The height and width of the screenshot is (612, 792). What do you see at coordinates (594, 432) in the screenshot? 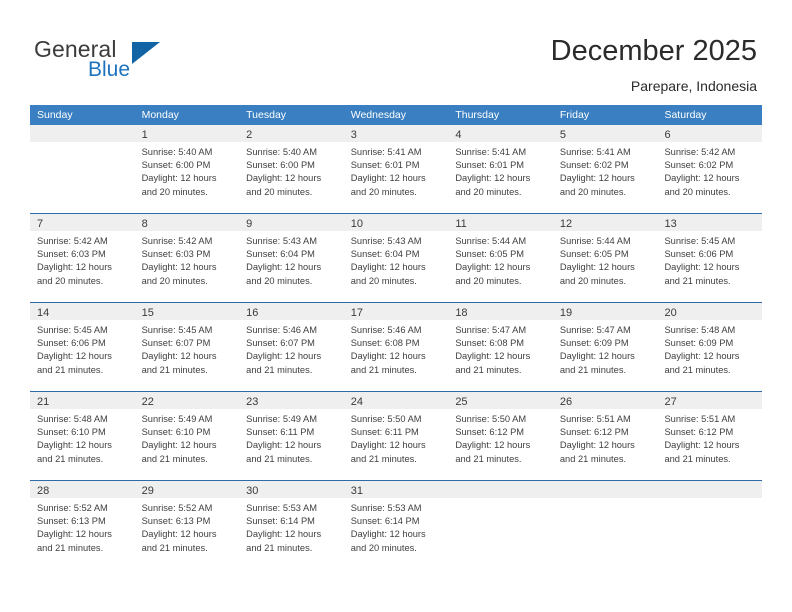
I see `sun-info-line: Sunset: 6:12 PM` at bounding box center [594, 432].